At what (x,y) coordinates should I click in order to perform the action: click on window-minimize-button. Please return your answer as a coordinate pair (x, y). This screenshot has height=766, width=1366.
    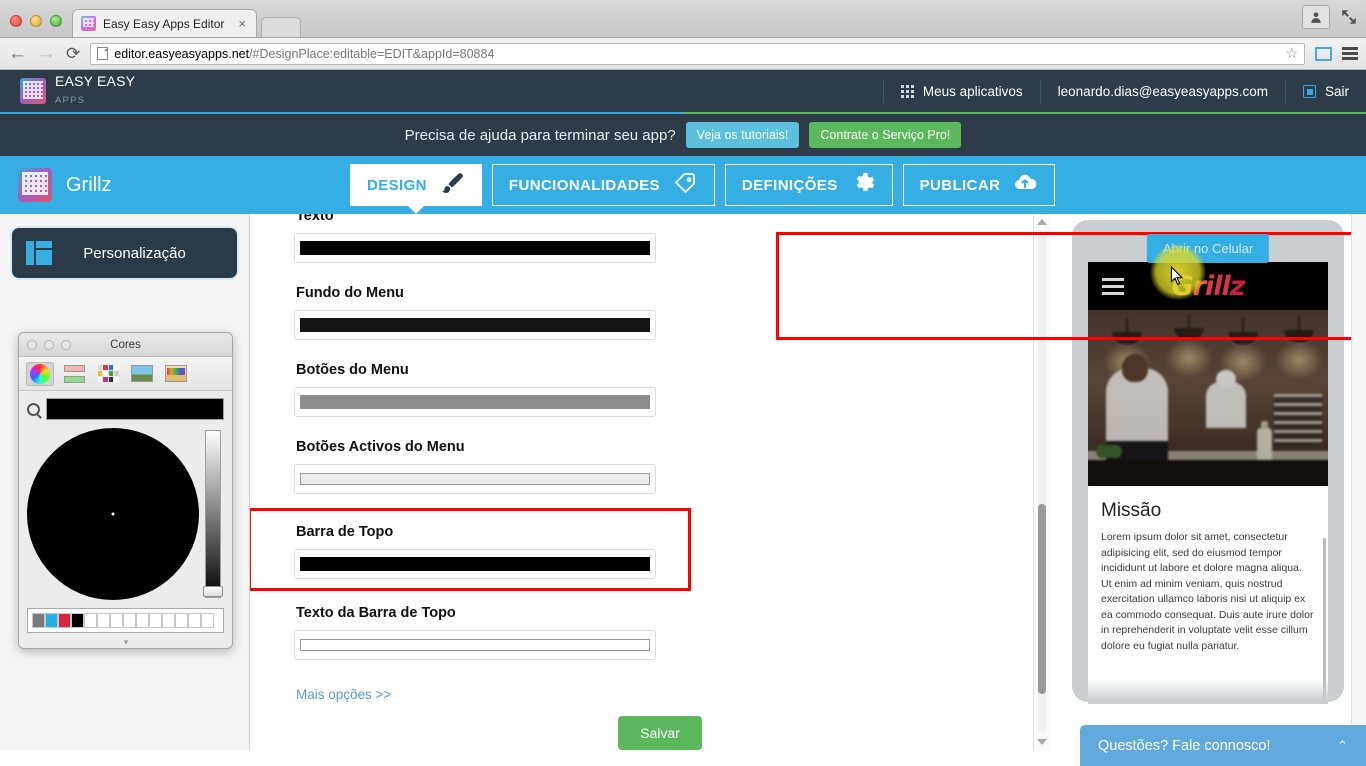
    Looking at the image, I should click on (36, 21).